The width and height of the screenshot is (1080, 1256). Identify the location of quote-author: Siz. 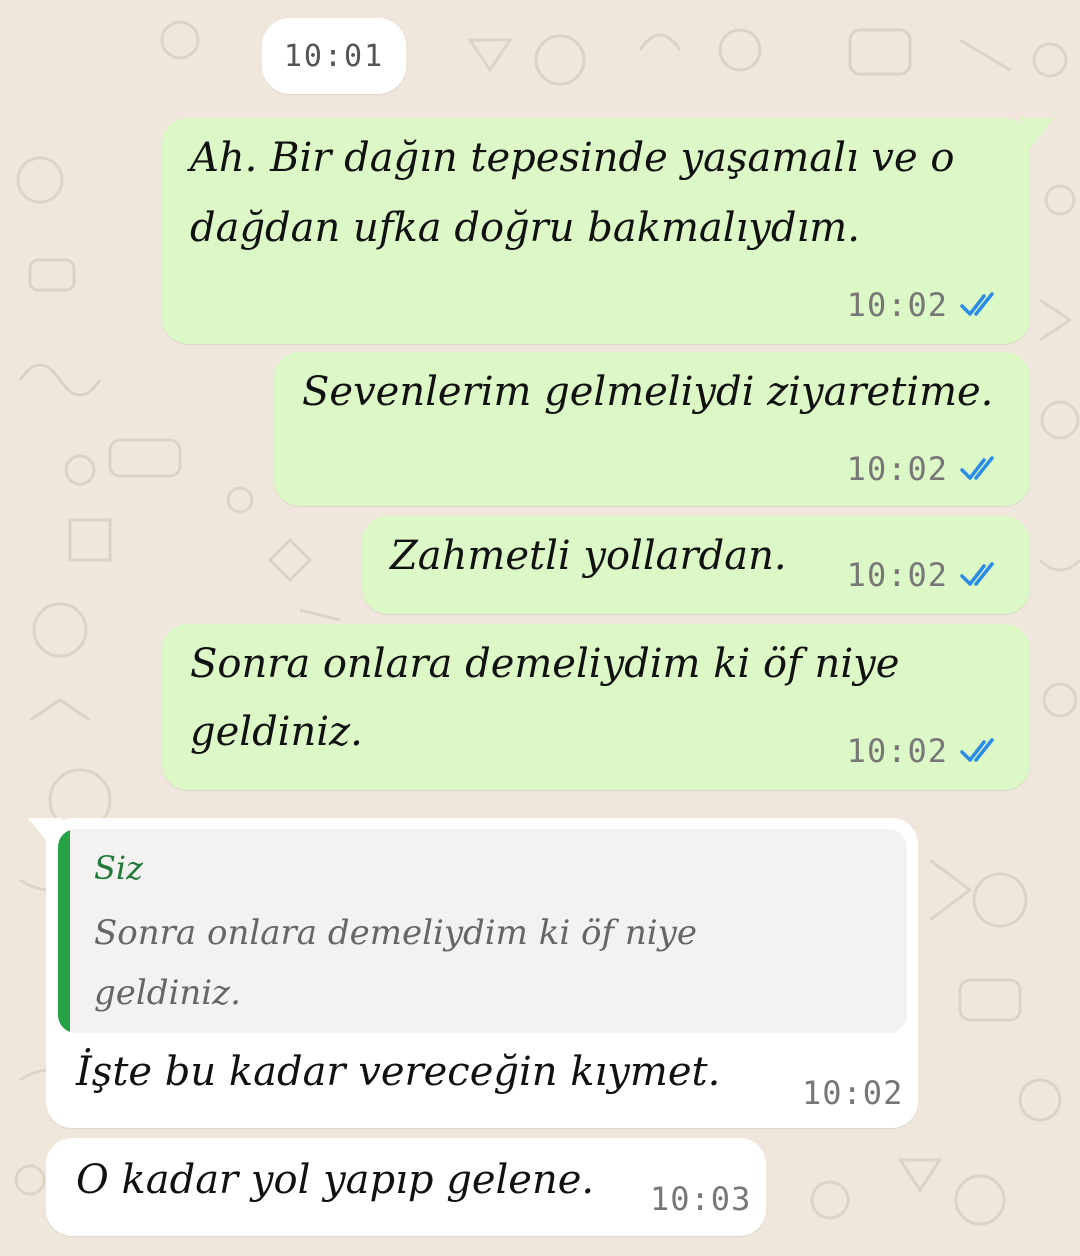
(119, 868).